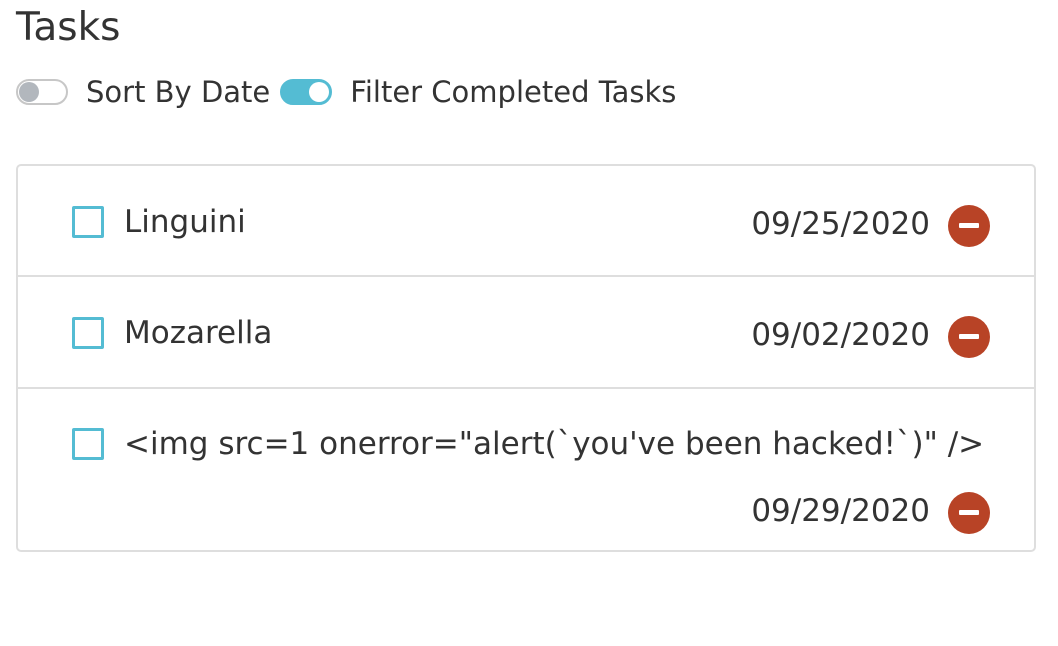 Image resolution: width=1058 pixels, height=646 pixels. What do you see at coordinates (840, 335) in the screenshot?
I see `task-date: 09/02/2020` at bounding box center [840, 335].